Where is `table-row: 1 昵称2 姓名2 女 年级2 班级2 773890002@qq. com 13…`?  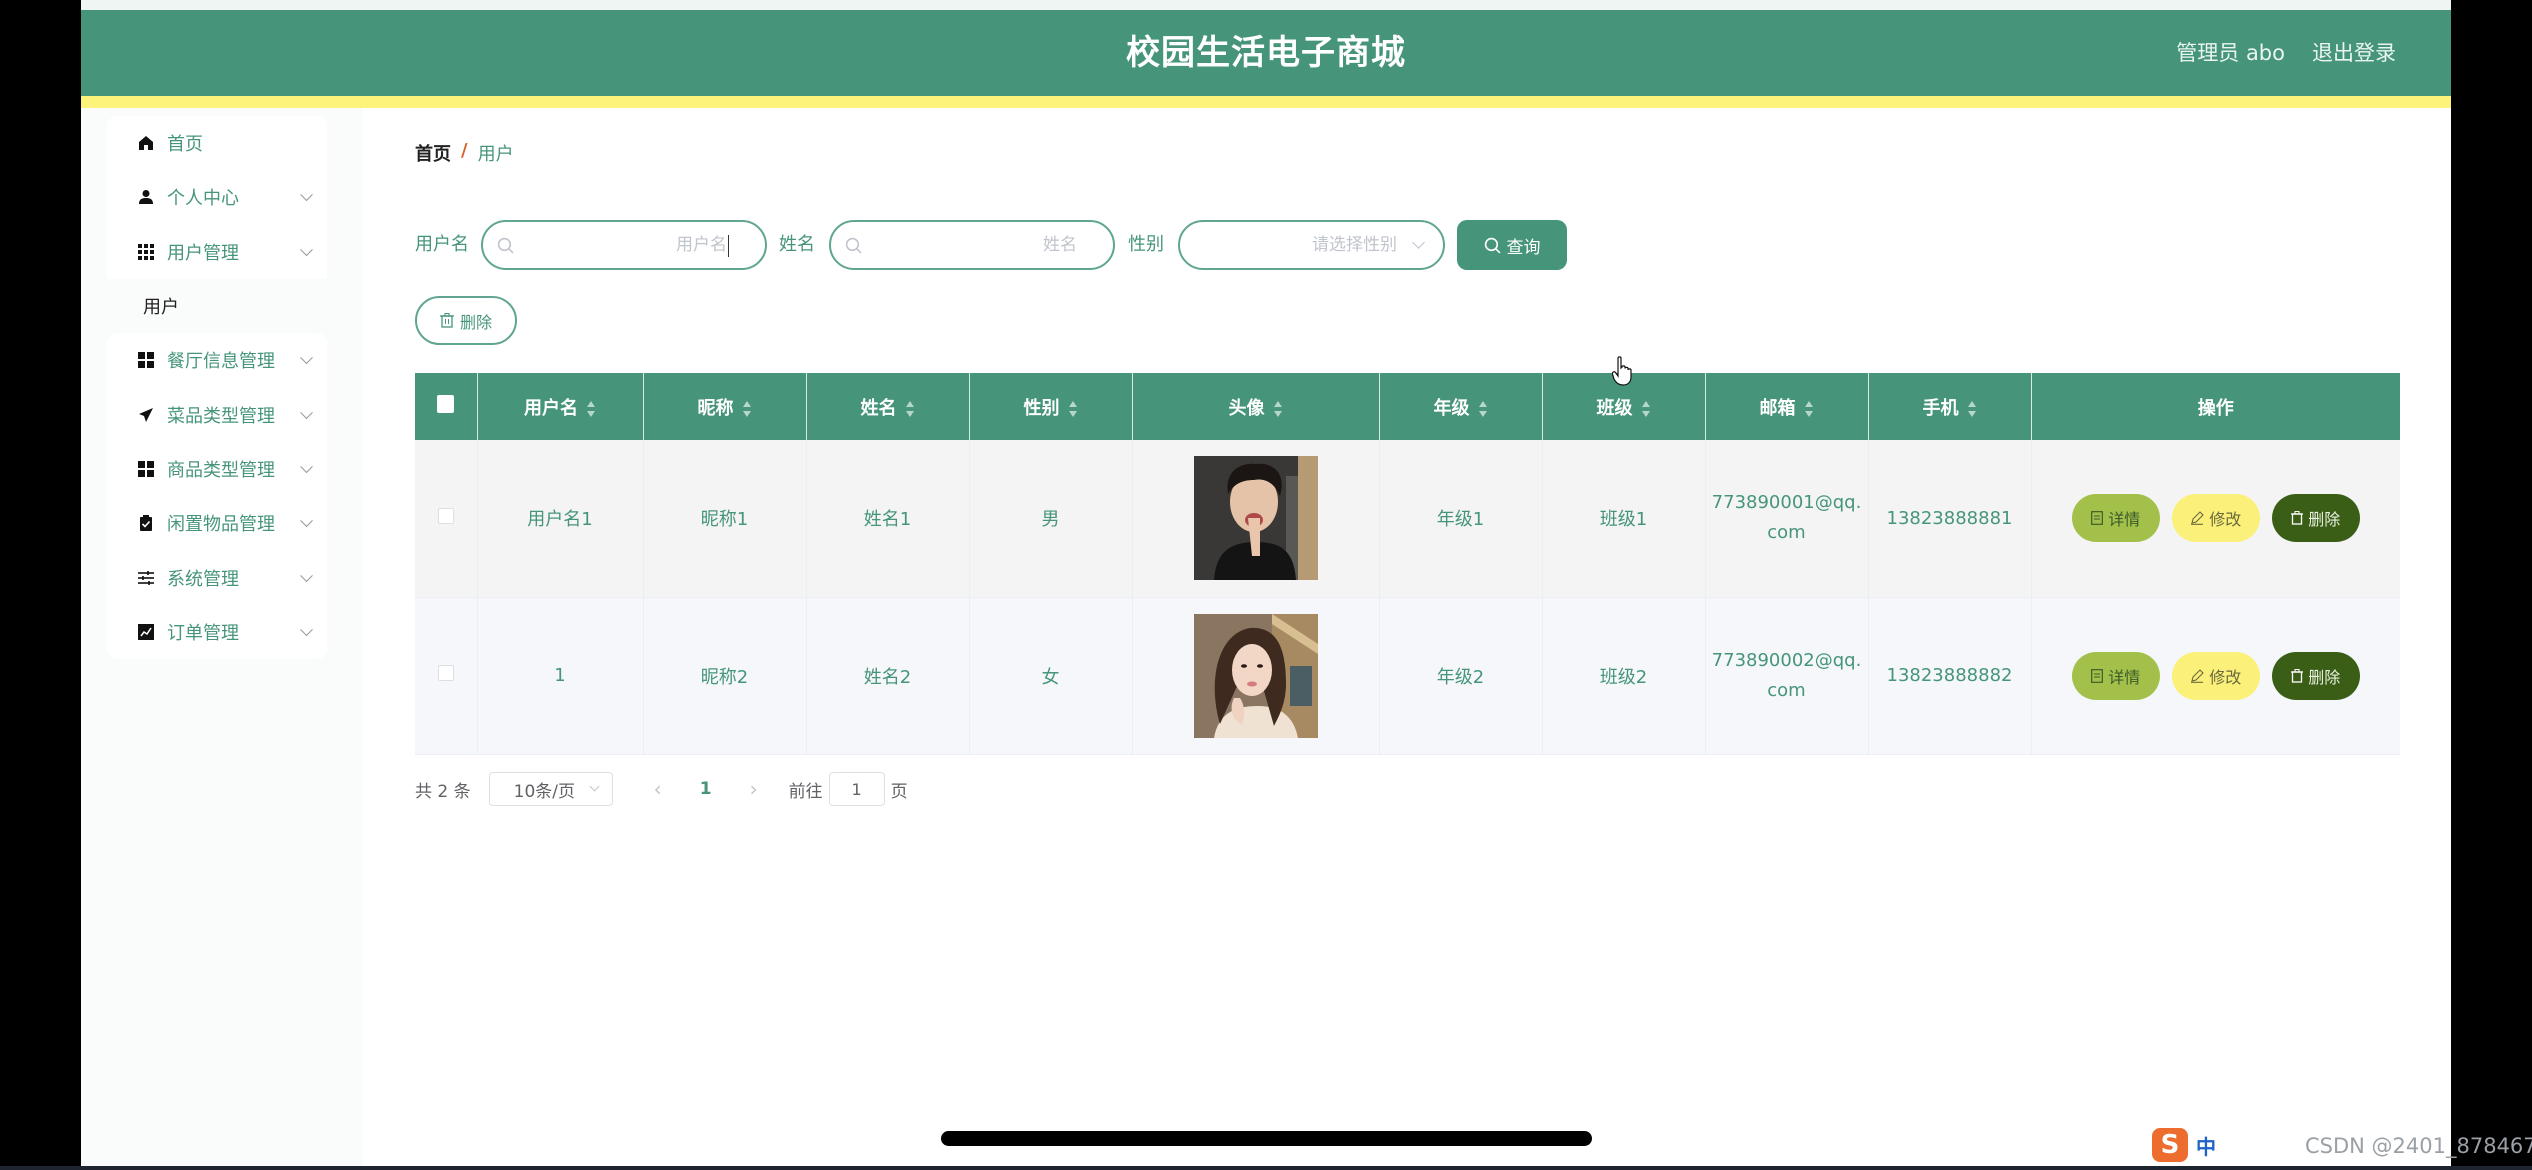
table-row: 1 昵称2 姓名2 女 年级2 班级2 773890002@qq. com 13… is located at coordinates (1407, 676).